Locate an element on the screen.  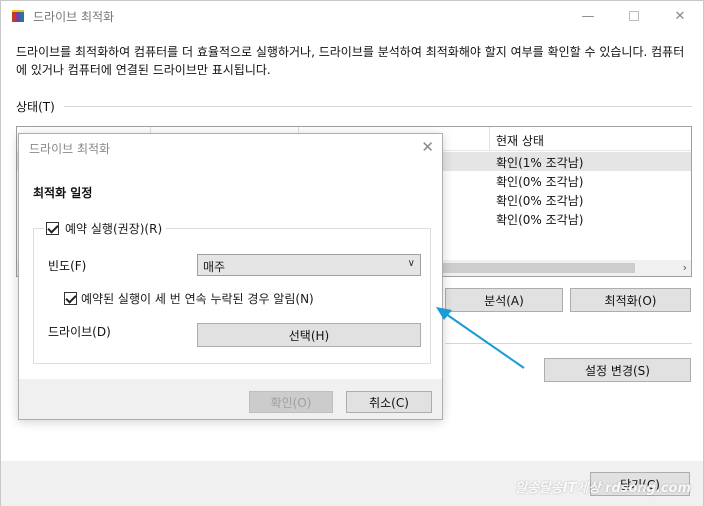
scroll-right-icon: › is located at coordinates (685, 267).